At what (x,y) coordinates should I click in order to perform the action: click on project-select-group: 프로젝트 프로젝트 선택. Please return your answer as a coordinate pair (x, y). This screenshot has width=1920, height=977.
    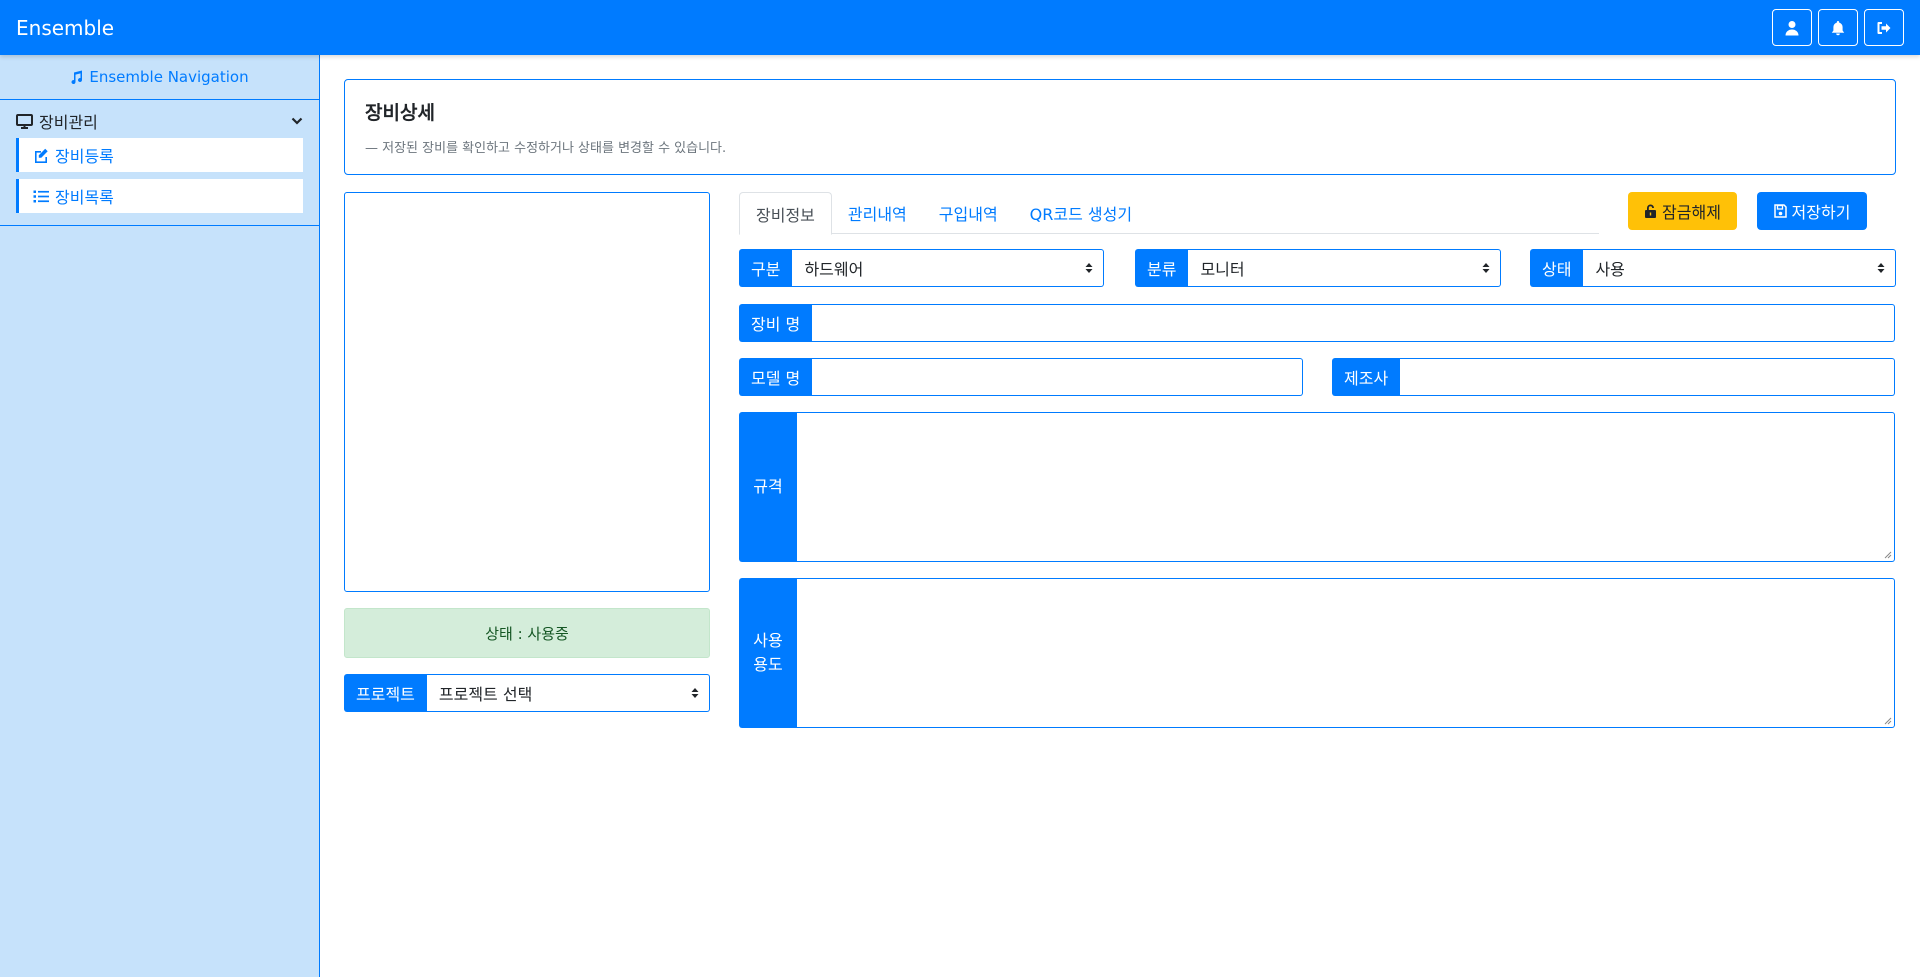
    Looking at the image, I should click on (527, 693).